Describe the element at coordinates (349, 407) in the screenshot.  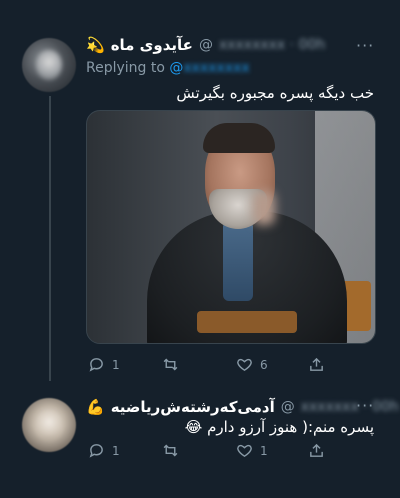
I see `handle-blurred: xxxxxxx · 00h` at that location.